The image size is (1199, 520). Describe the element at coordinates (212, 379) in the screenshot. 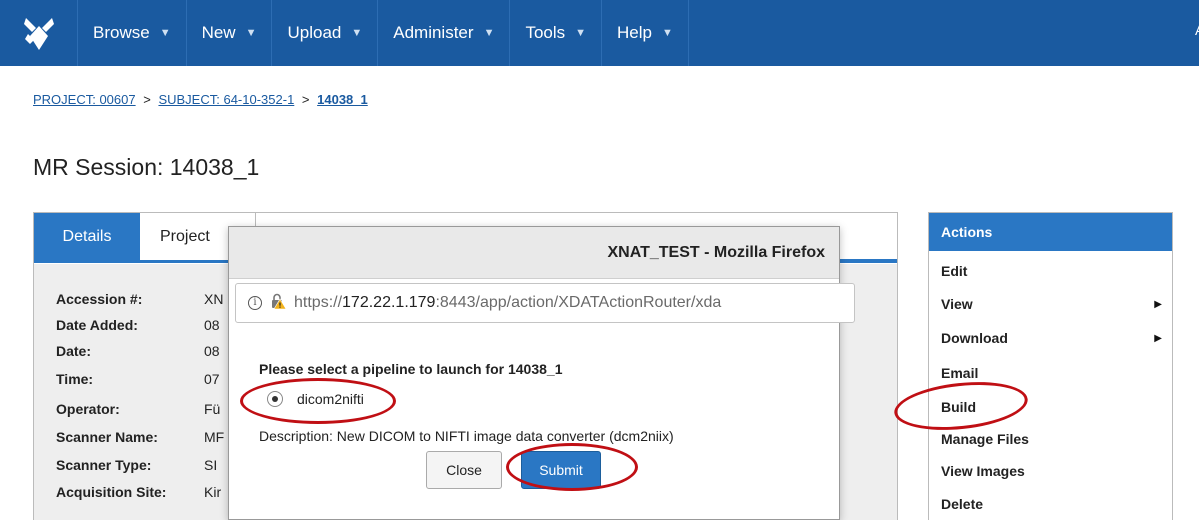

I see `field-value: 07` at that location.